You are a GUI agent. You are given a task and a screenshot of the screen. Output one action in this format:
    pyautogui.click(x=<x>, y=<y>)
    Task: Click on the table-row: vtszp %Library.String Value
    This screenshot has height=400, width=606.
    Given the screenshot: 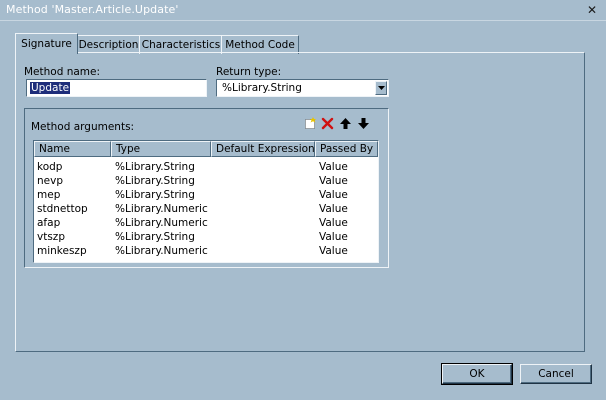 What is the action you would take?
    pyautogui.click(x=206, y=237)
    